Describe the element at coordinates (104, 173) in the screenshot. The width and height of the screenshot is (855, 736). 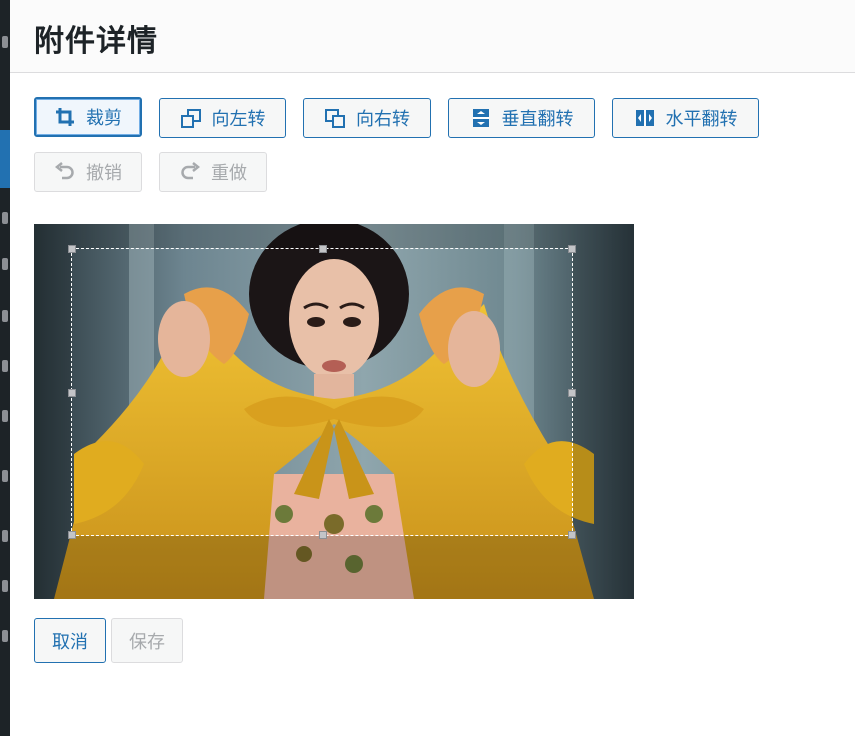
I see `undo-label: 撤销` at that location.